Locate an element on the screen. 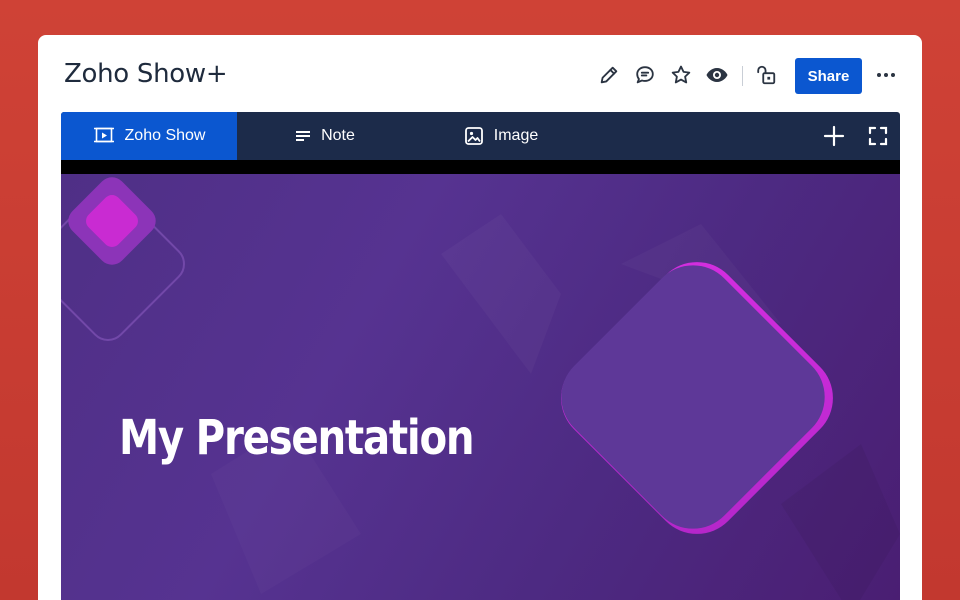 The image size is (960, 600). share-button: Share is located at coordinates (828, 76).